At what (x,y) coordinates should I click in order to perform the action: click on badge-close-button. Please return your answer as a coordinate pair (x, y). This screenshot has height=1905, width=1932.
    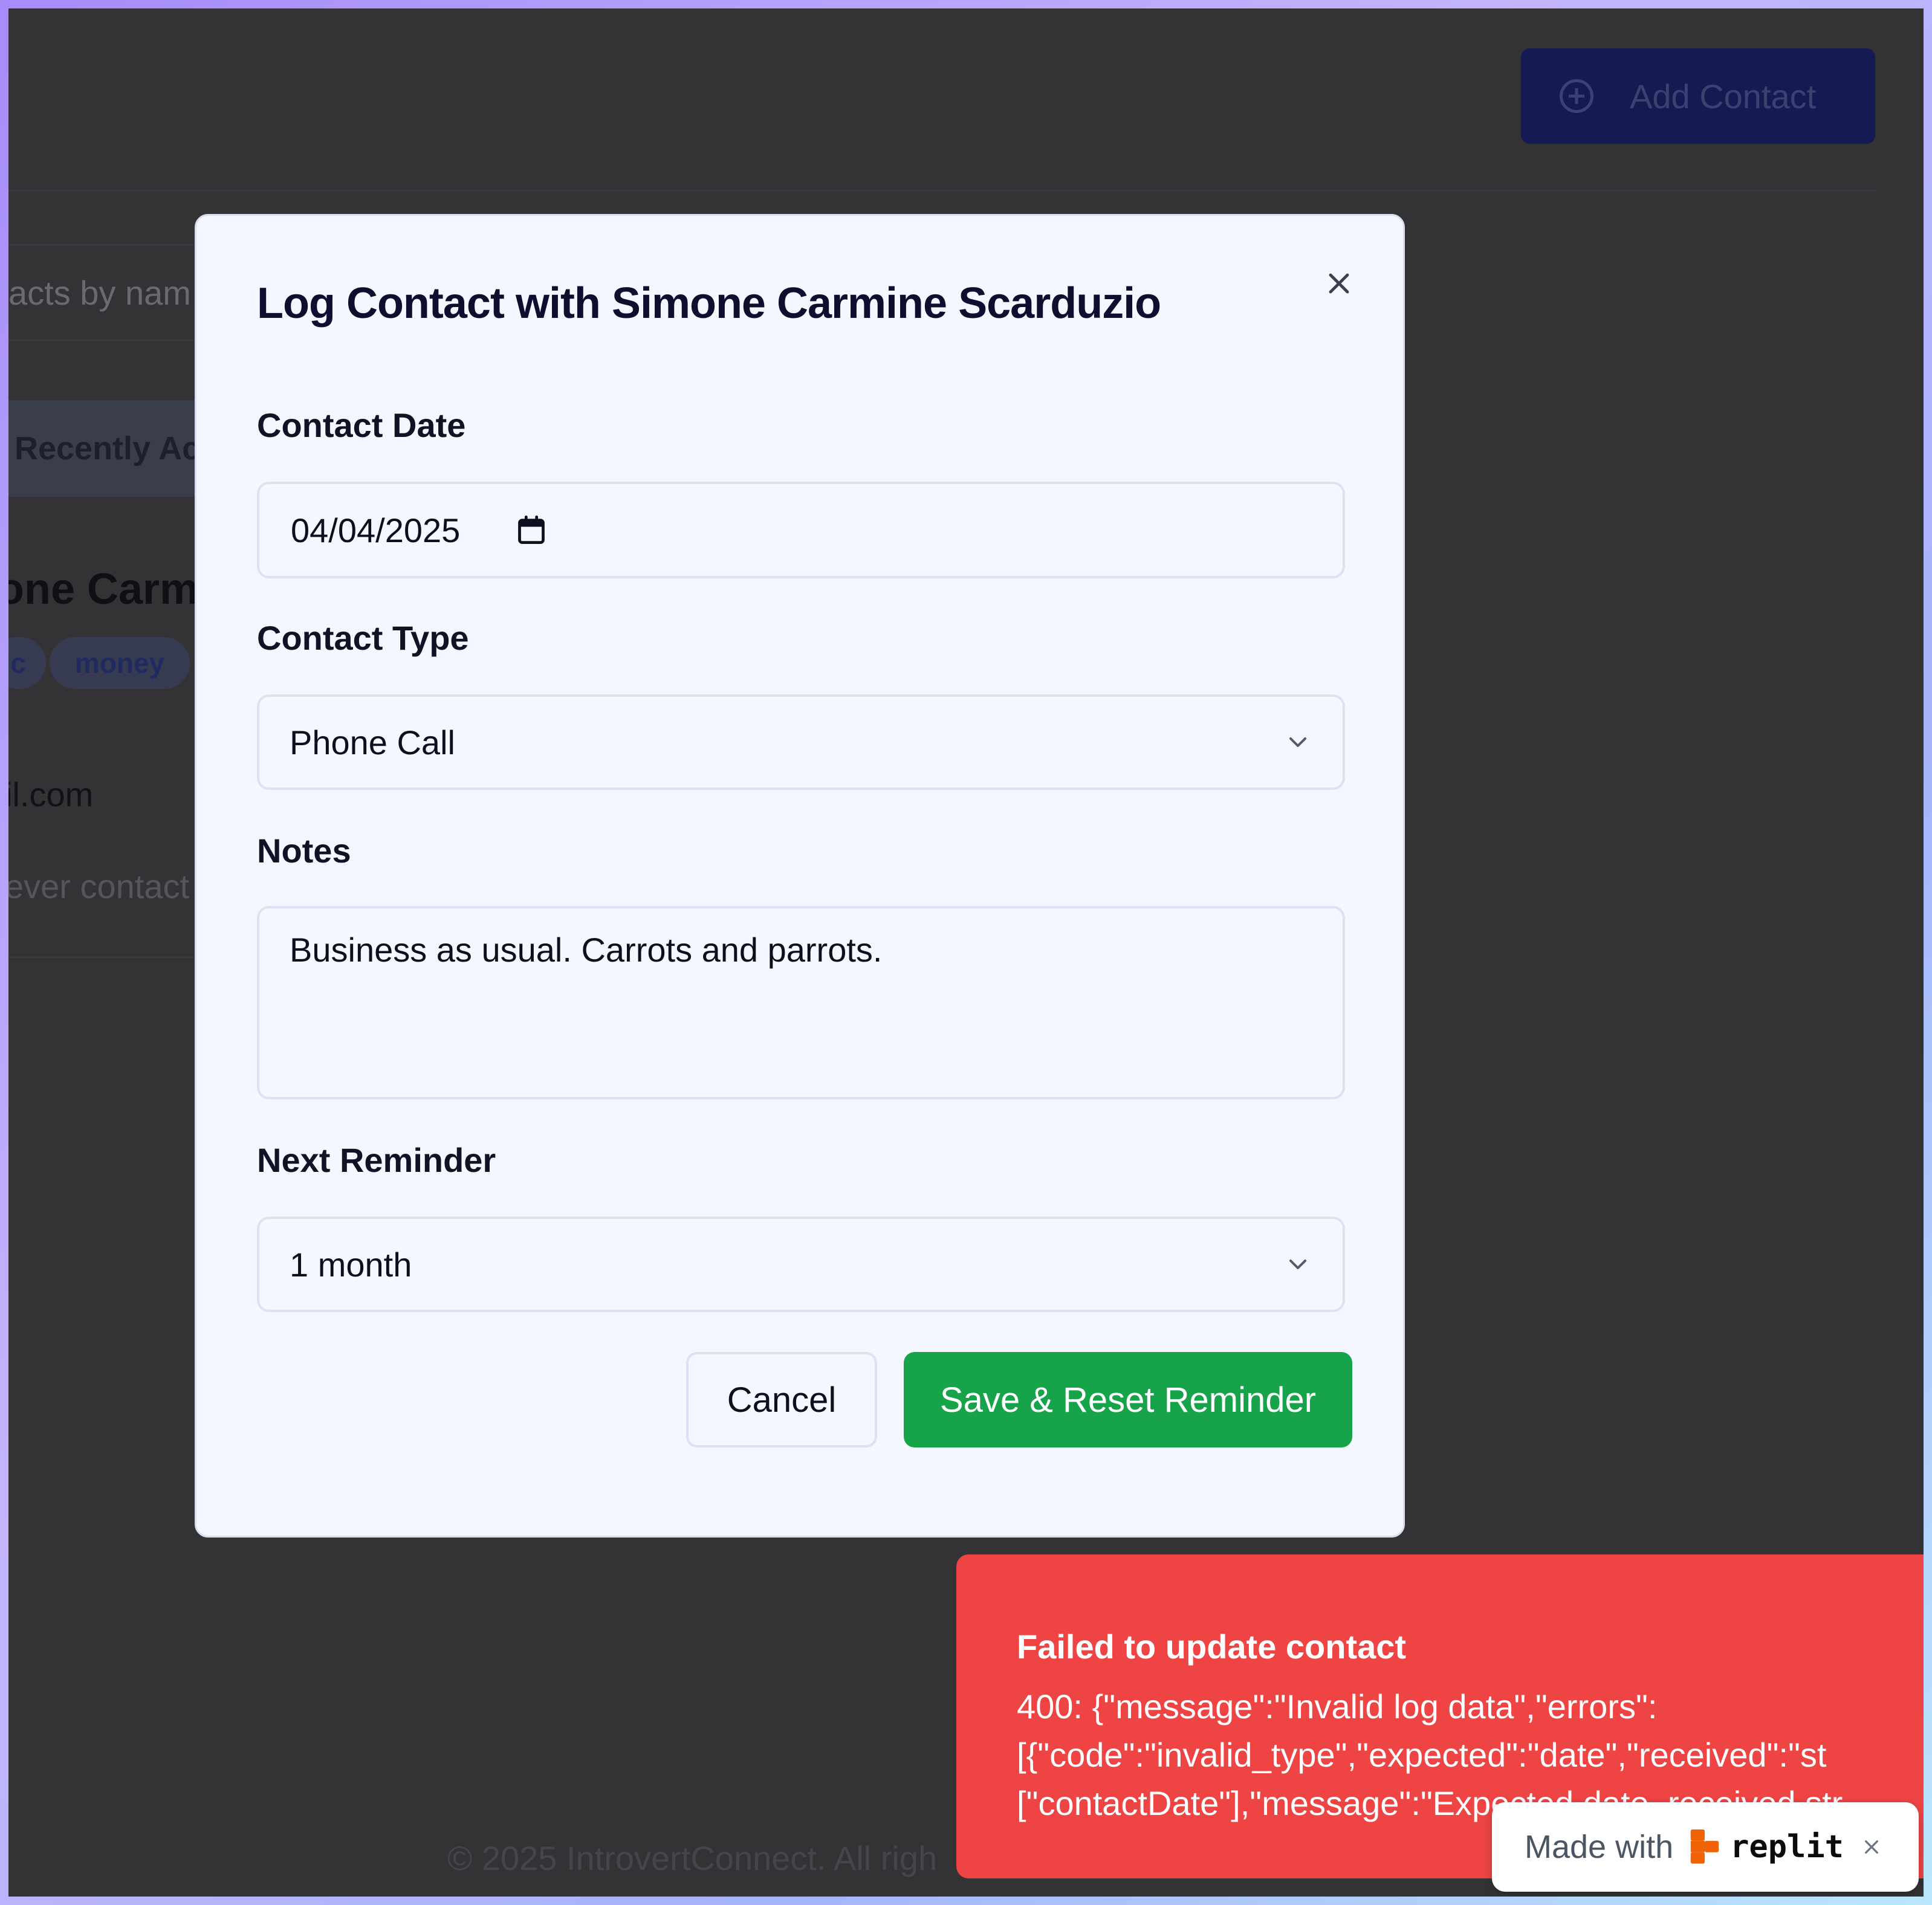
    Looking at the image, I should click on (1871, 1847).